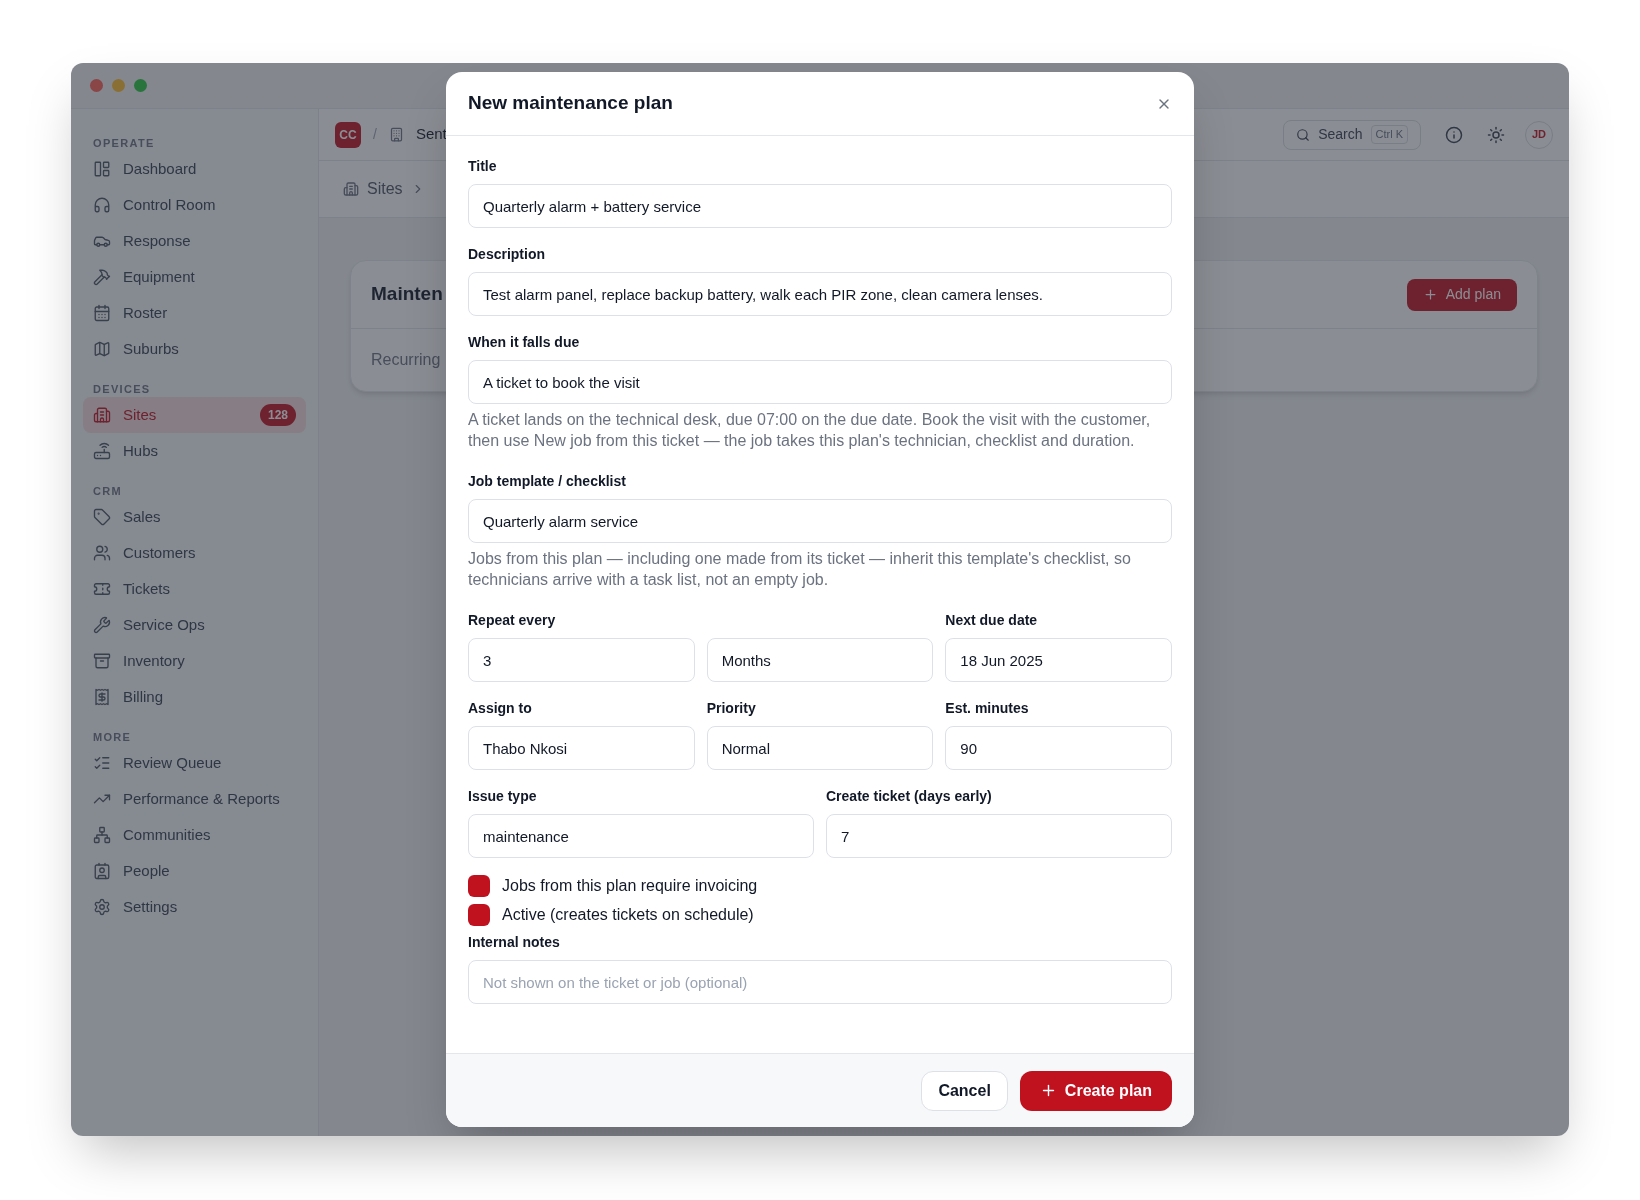 Image resolution: width=1640 pixels, height=1200 pixels. I want to click on field-label: Repeat every, so click(512, 620).